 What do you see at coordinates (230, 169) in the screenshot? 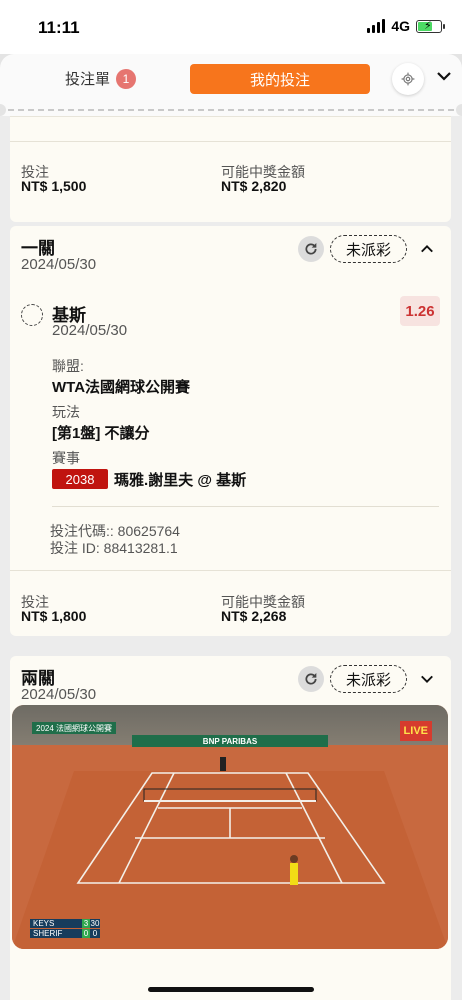
I see `bet-card-1: 投注 NT$ 1,500 可能中獎金額 NT$ 2,820` at bounding box center [230, 169].